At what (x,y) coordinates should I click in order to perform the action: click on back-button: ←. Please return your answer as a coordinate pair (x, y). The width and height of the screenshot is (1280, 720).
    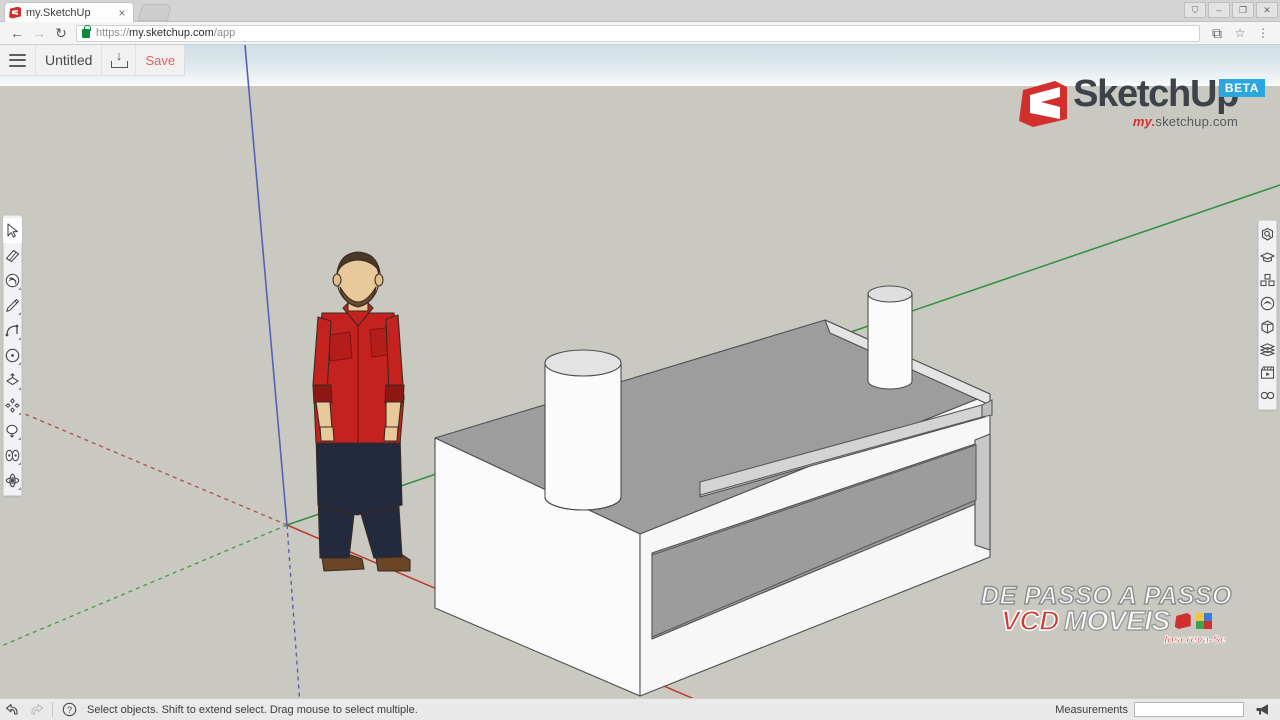
    Looking at the image, I should click on (17, 33).